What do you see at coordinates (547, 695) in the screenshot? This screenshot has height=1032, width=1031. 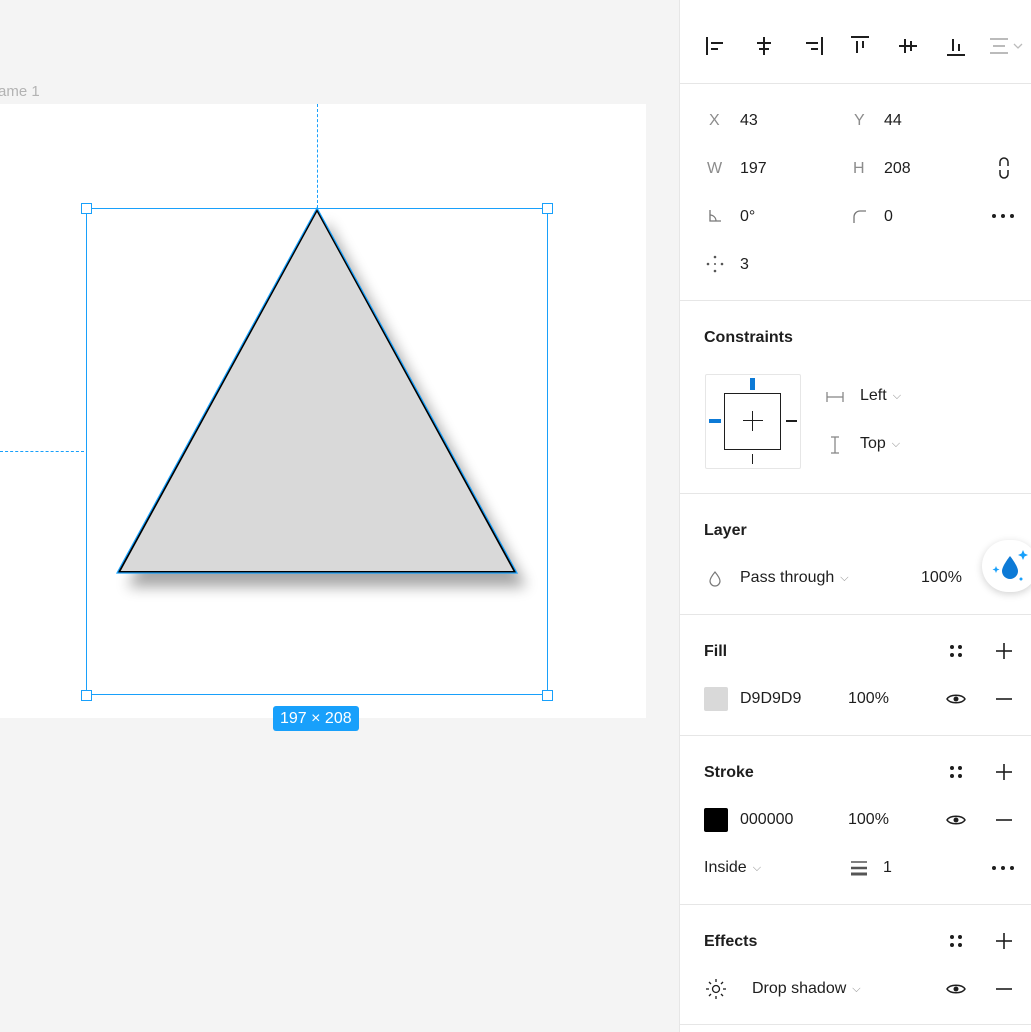 I see `resize-handle-bottom-right` at bounding box center [547, 695].